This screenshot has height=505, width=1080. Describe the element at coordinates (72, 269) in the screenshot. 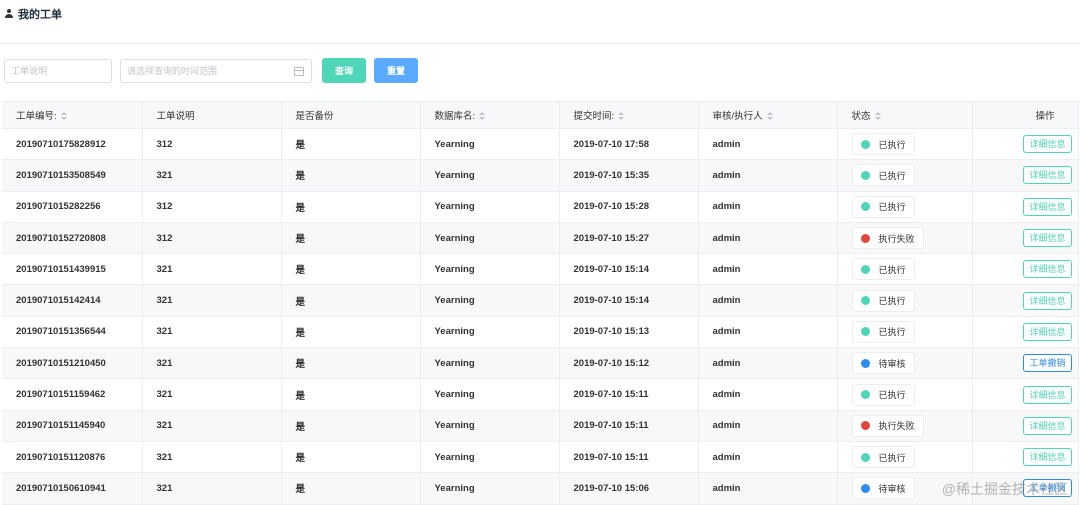

I see `cell-id: 20190710151439915` at that location.